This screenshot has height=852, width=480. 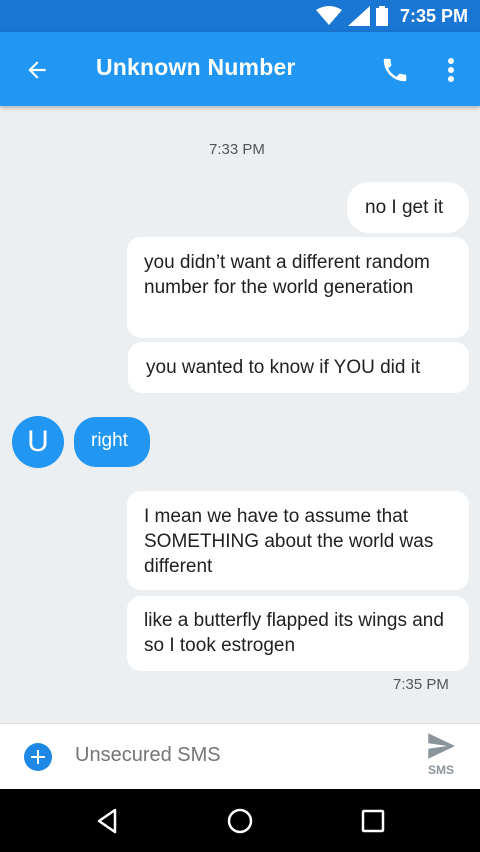 What do you see at coordinates (391, 16) in the screenshot?
I see `status-icons: 7:35 PM` at bounding box center [391, 16].